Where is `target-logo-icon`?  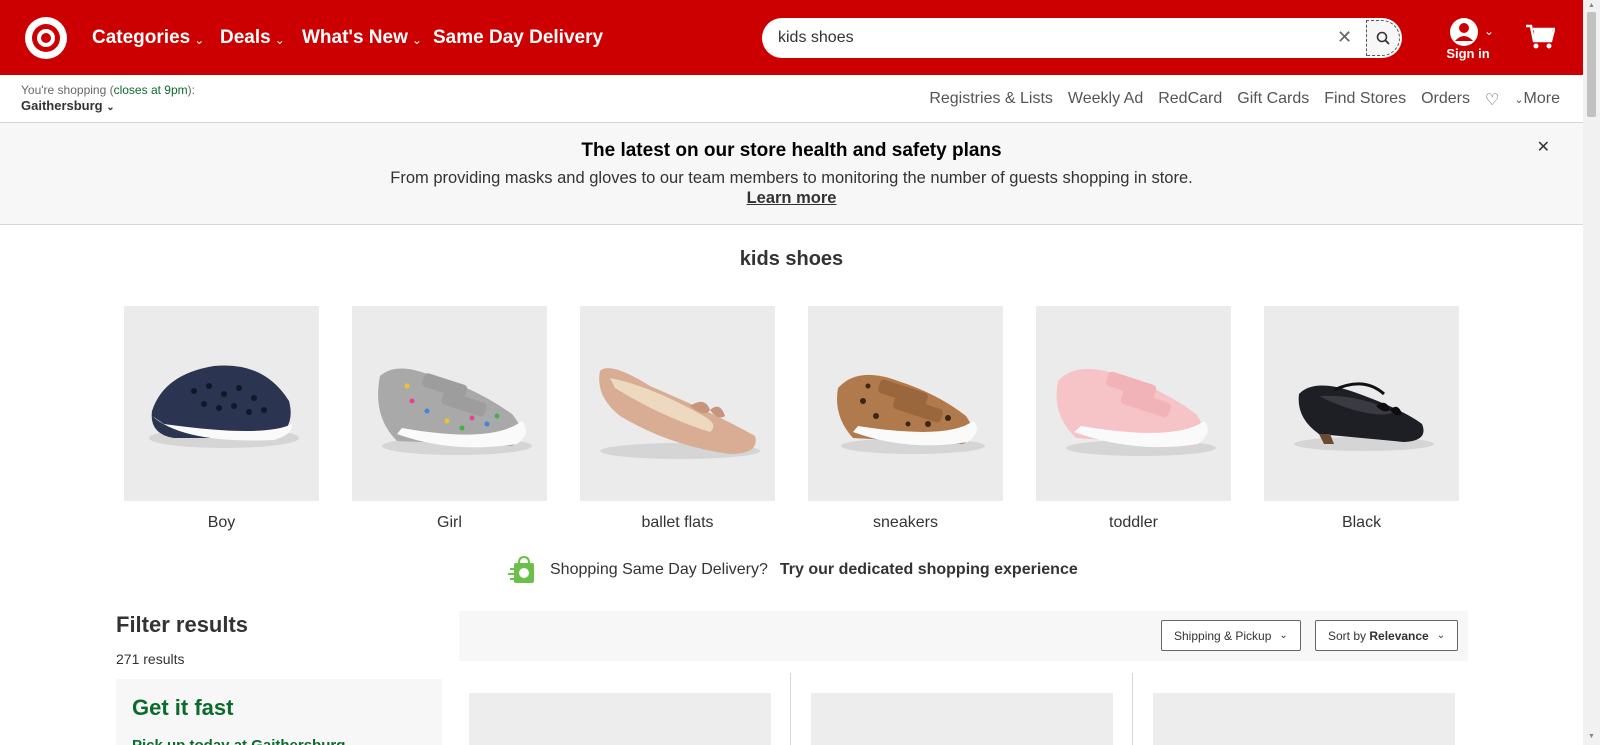 target-logo-icon is located at coordinates (46, 38).